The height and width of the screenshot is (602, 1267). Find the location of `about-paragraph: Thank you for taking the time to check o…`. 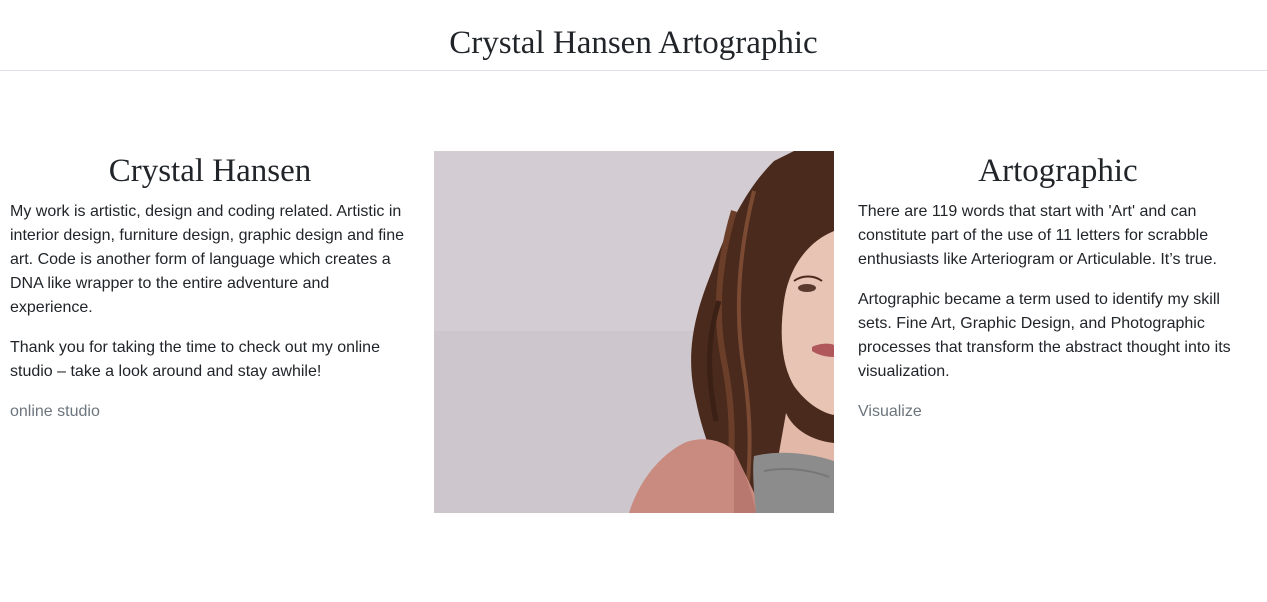

about-paragraph: Thank you for taking the time to check o… is located at coordinates (195, 359).